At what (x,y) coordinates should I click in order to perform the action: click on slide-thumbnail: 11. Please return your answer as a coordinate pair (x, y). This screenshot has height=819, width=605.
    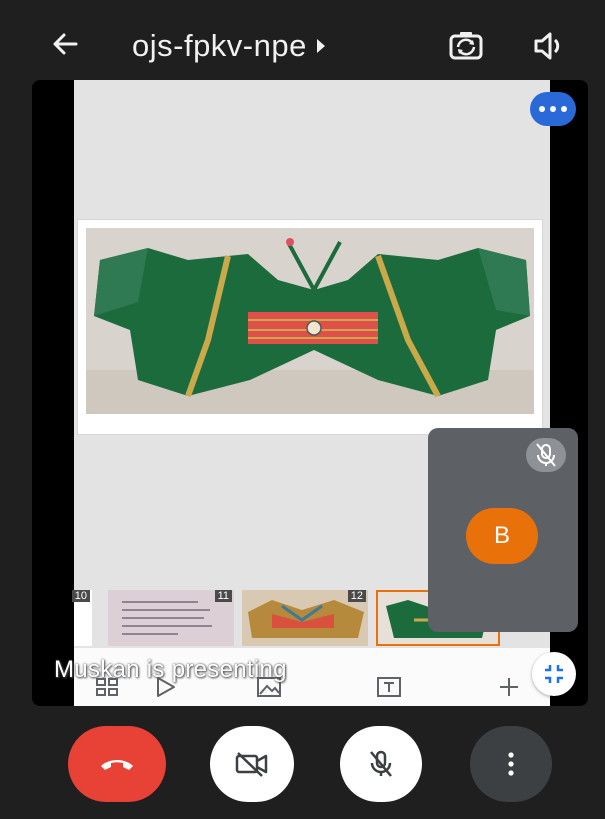
    Looking at the image, I should click on (171, 618).